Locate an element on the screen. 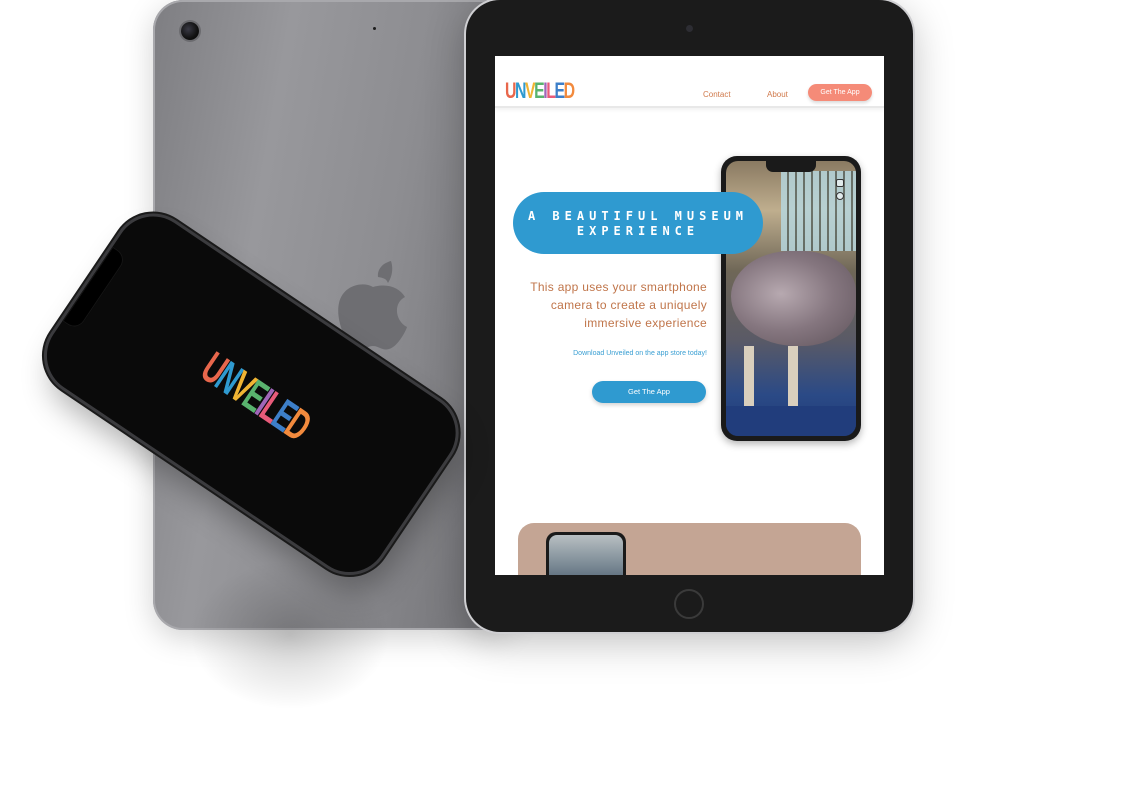 The width and height of the screenshot is (1133, 785). compass-icon is located at coordinates (840, 196).